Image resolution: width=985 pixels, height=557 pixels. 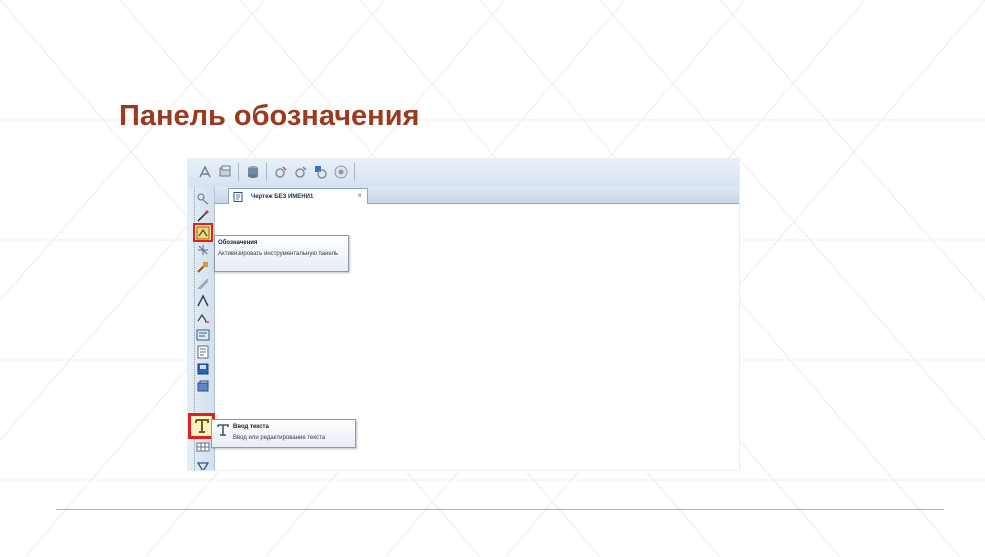 I want to click on tooltip-title: Ввод текста, so click(x=251, y=427).